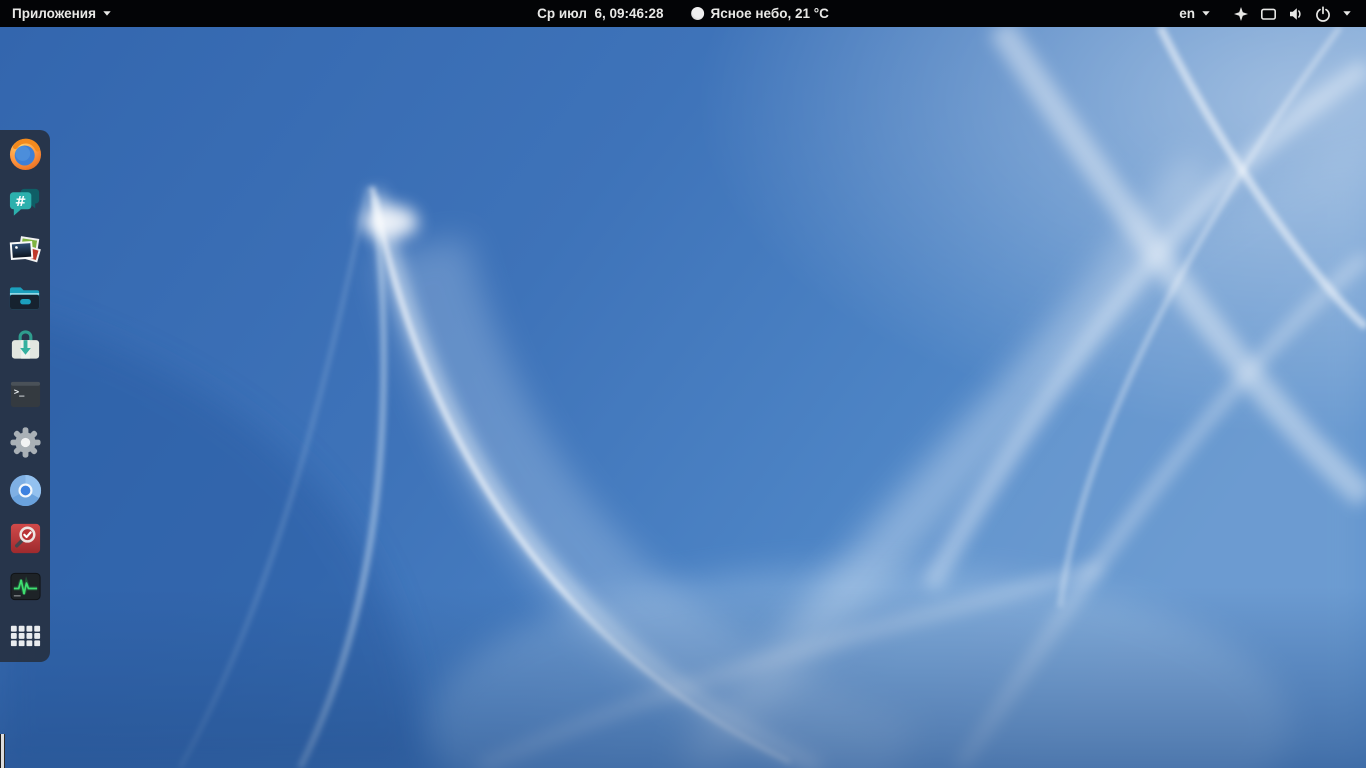 The height and width of the screenshot is (768, 1366). I want to click on window-edge-sliver, so click(2, 751).